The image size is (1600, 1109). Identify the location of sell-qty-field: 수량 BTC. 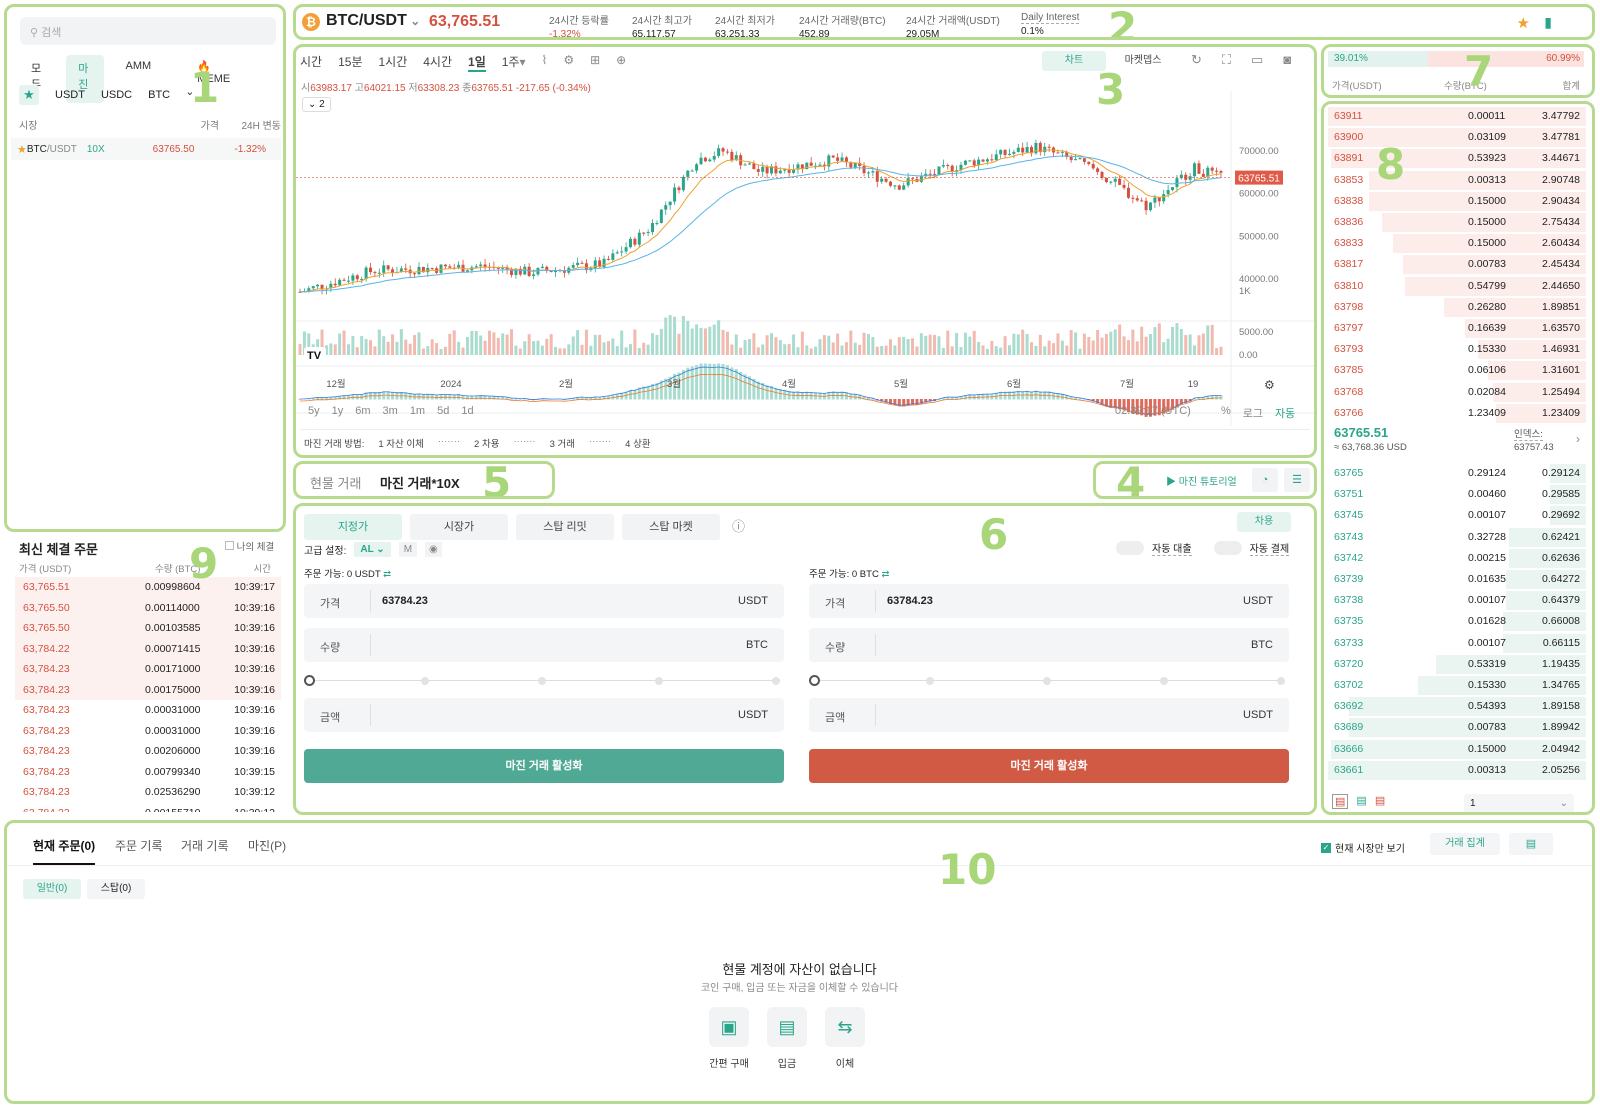
(1049, 645).